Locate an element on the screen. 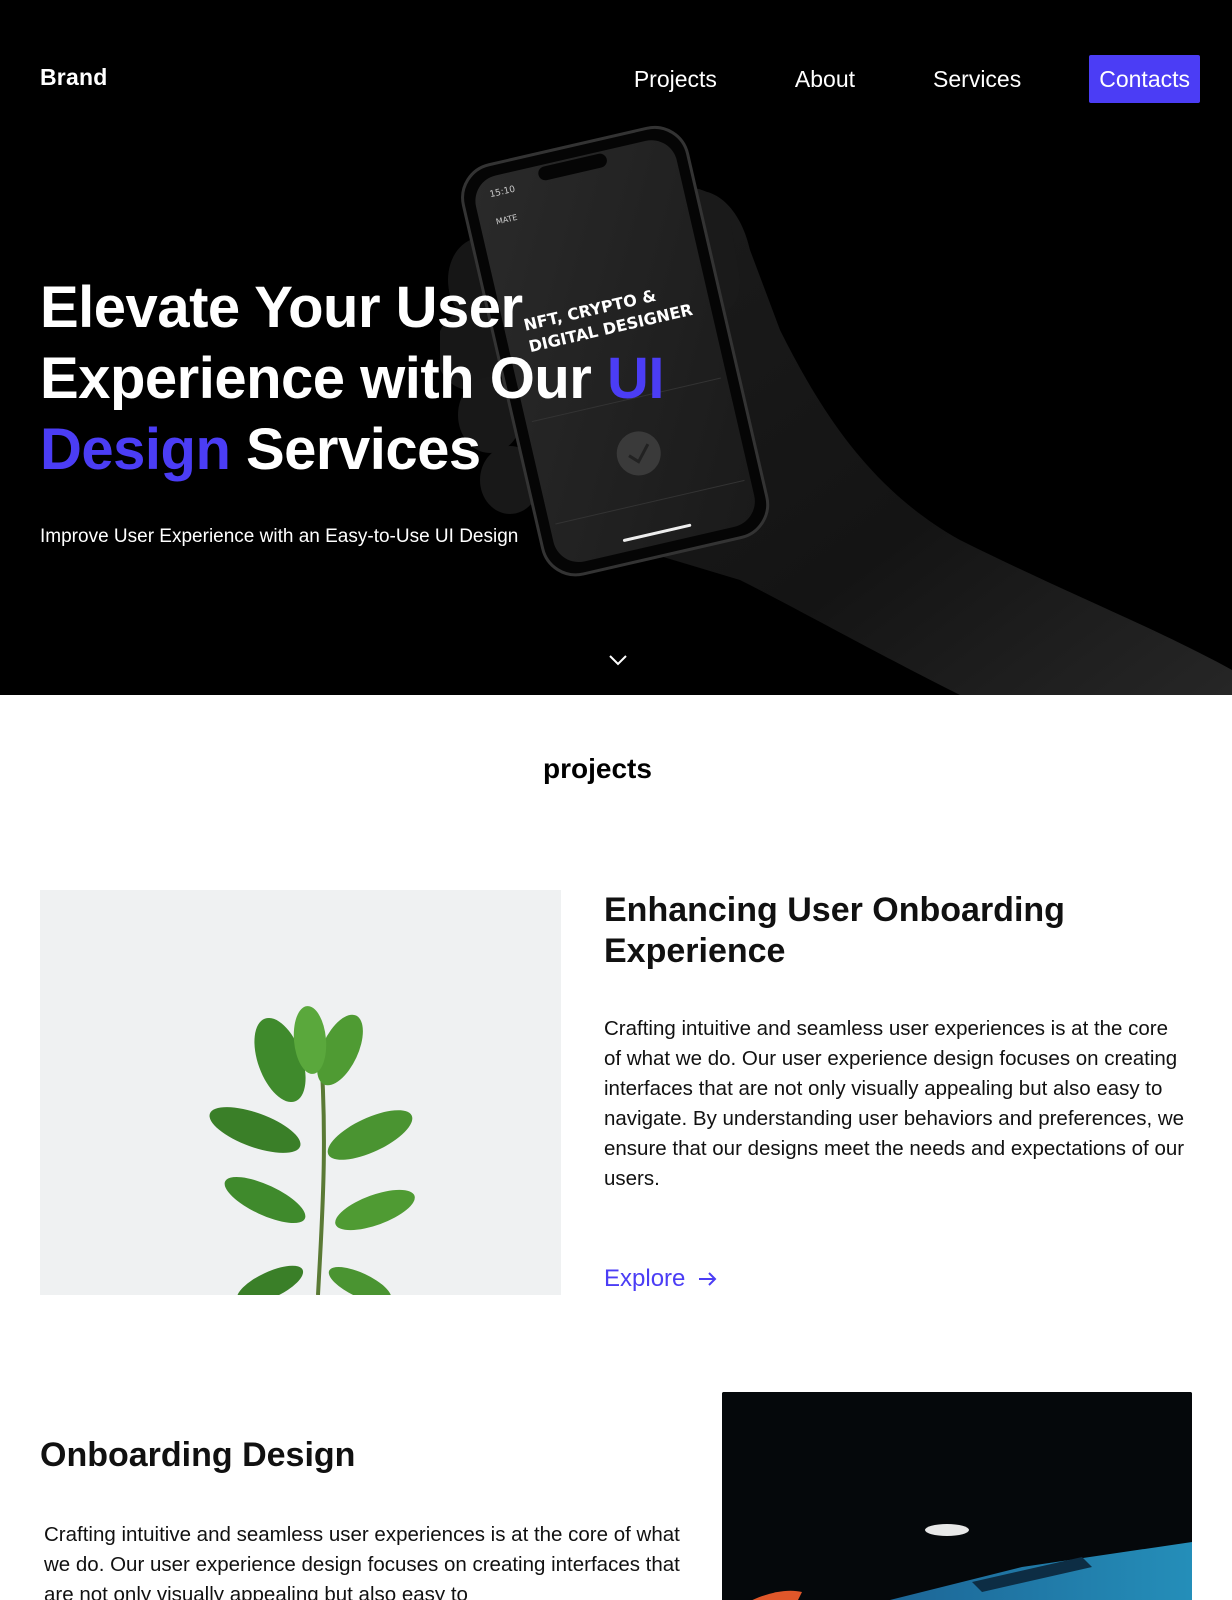  projects-section-title: projects is located at coordinates (597, 768).